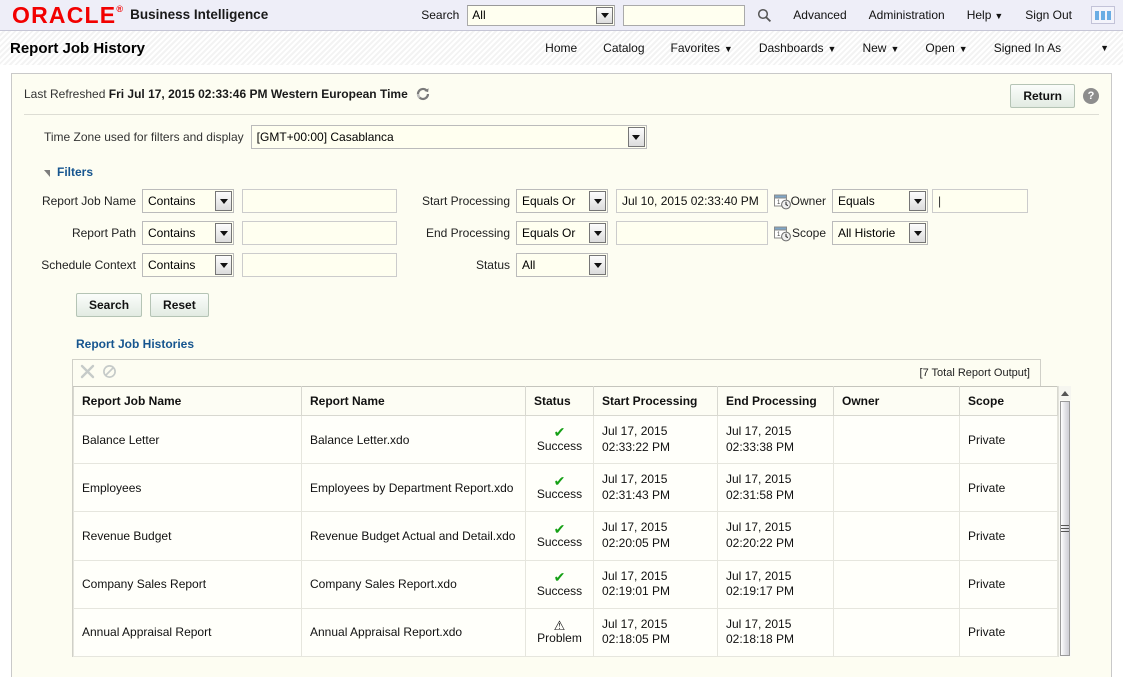  Describe the element at coordinates (980, 201) in the screenshot. I see `filter-input-owner: |` at that location.